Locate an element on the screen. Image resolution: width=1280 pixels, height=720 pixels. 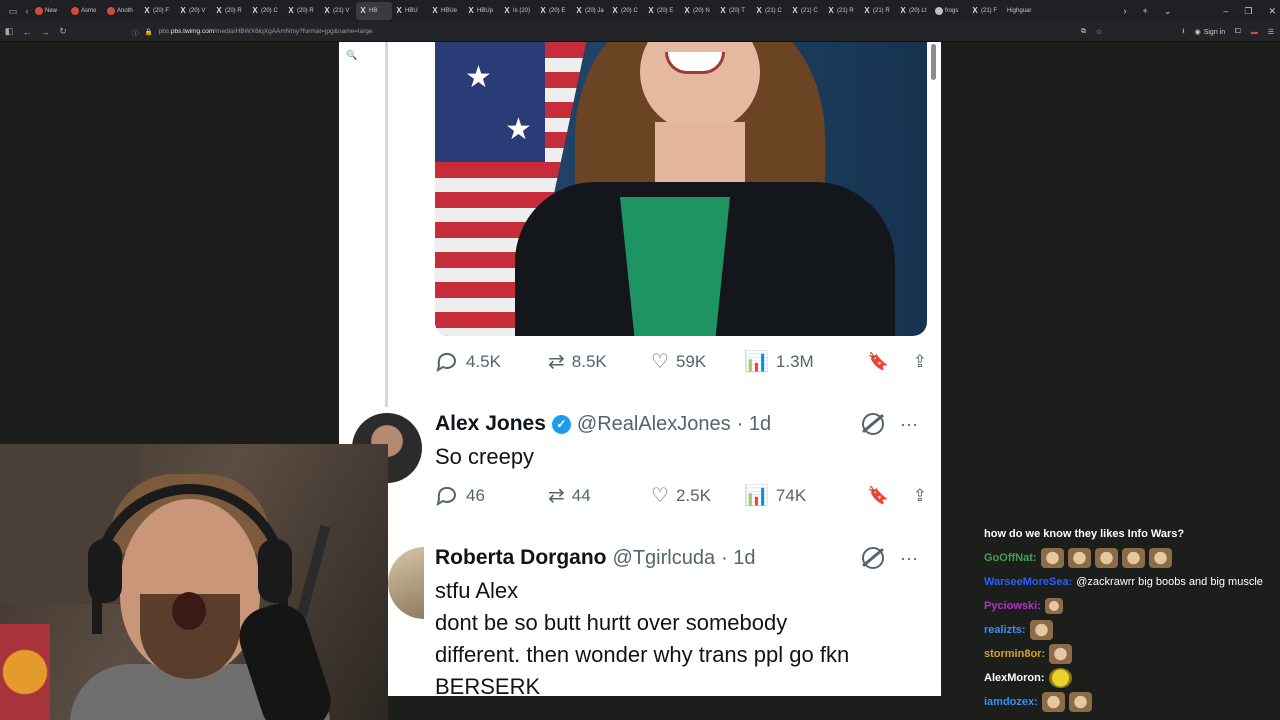
extensions-icon: ⧠ is located at coordinates (1238, 32).